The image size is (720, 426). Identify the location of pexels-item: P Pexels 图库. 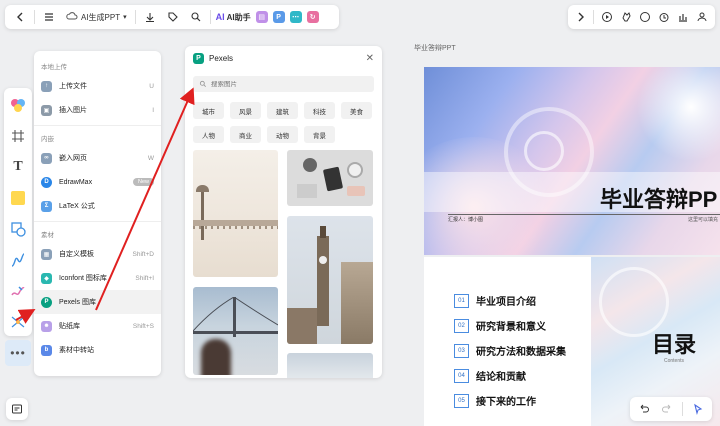
(97, 302).